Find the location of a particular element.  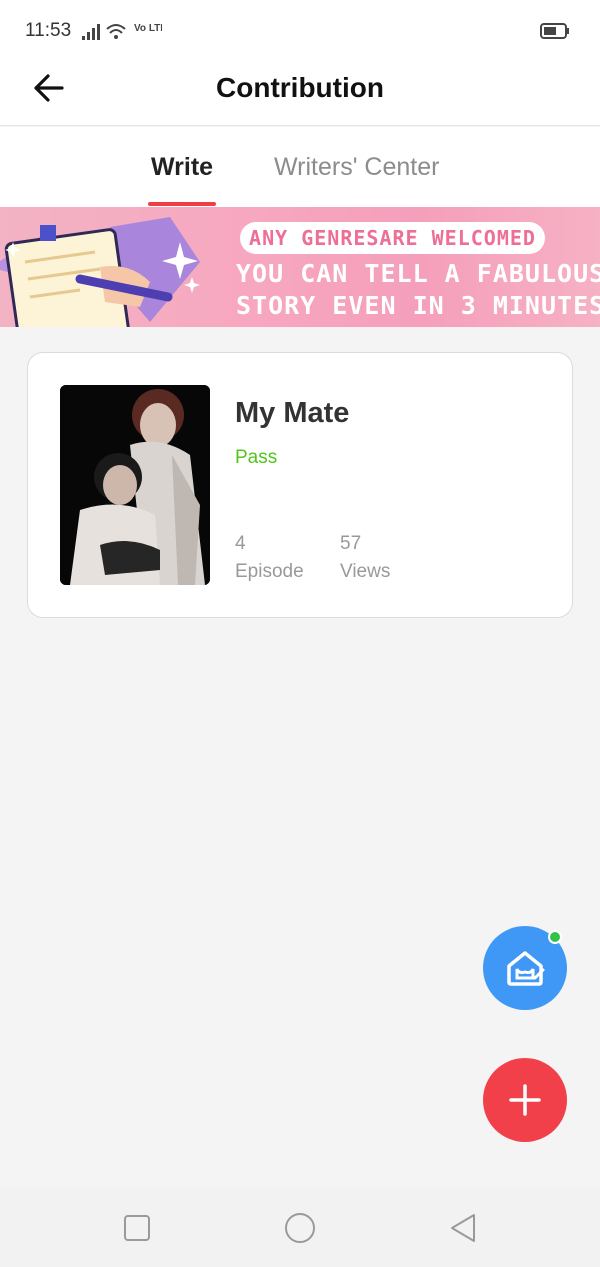

app-header: Contribution is located at coordinates (300, 93).